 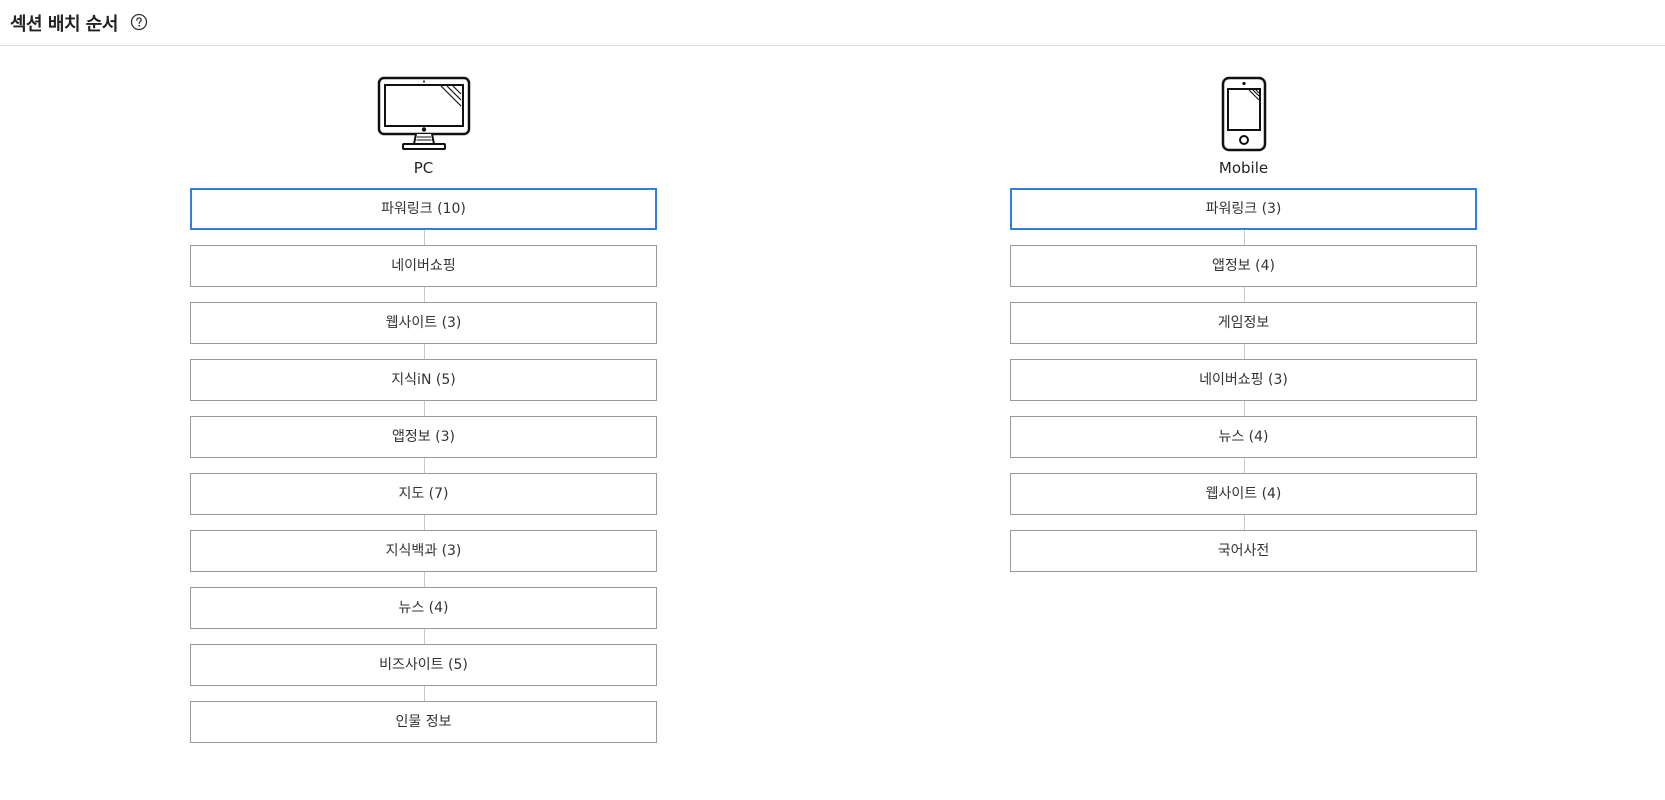 I want to click on pc-section-item: 지도 (7), so click(x=423, y=486).